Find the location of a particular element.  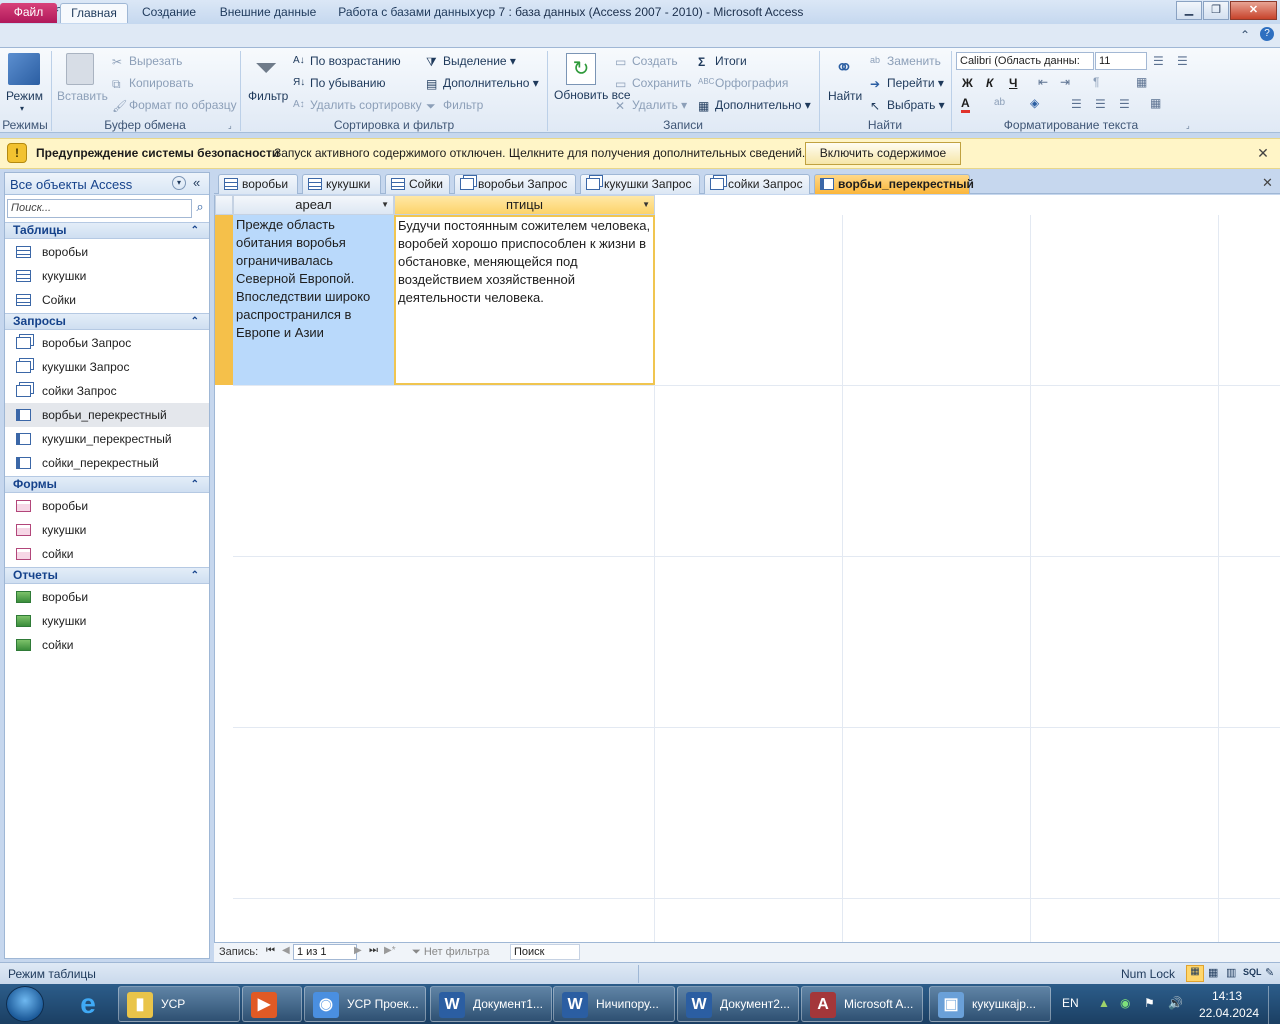

more-records-button: ▦ Дополнительно ▾ is located at coordinates (754, 105).